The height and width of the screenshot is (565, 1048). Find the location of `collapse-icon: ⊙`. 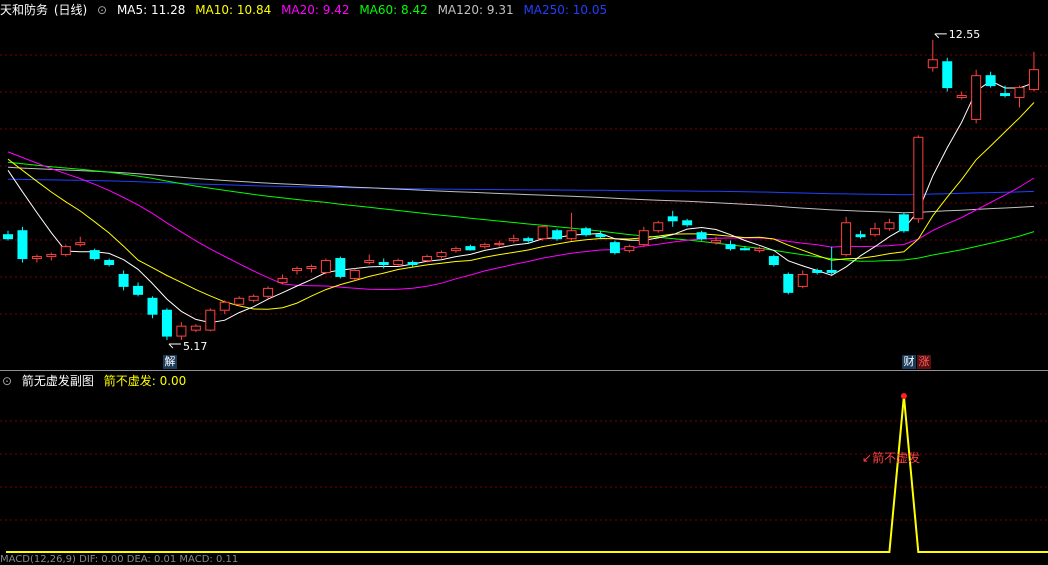

collapse-icon: ⊙ is located at coordinates (102, 10).